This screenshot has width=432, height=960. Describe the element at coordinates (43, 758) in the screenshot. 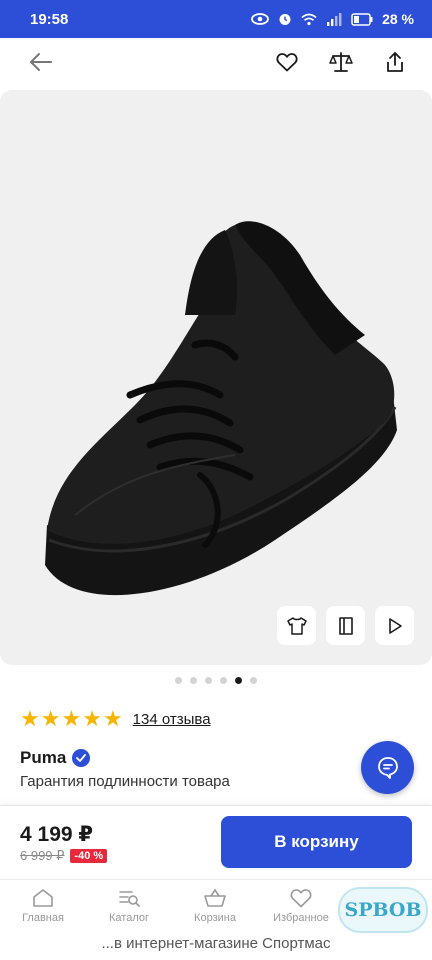

I see `brand-name: Puma` at that location.